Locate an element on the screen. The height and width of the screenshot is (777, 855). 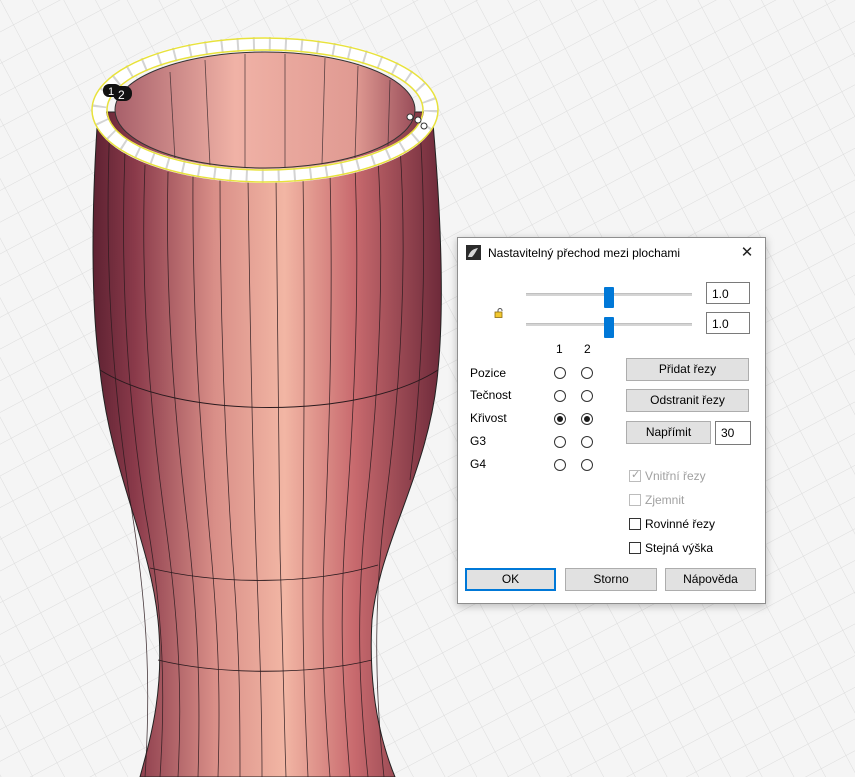
column-header-1: 1 is located at coordinates (559, 349).